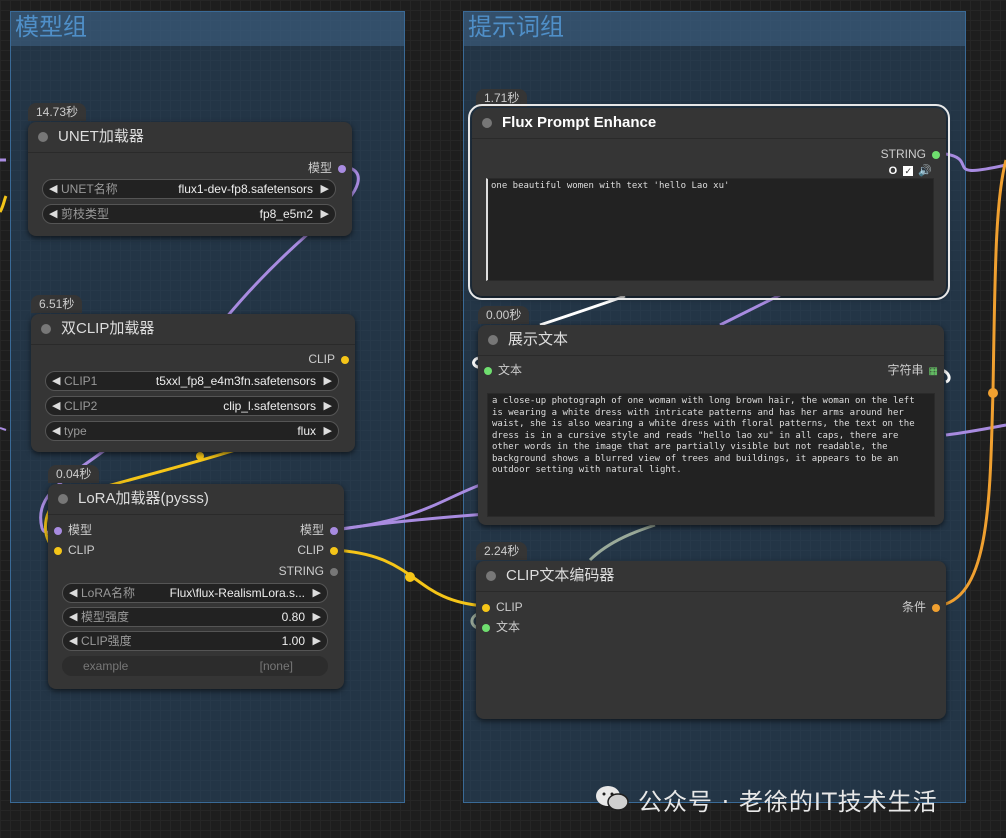  Describe the element at coordinates (903, 154) in the screenshot. I see `flux-output-string-label: STRING` at that location.